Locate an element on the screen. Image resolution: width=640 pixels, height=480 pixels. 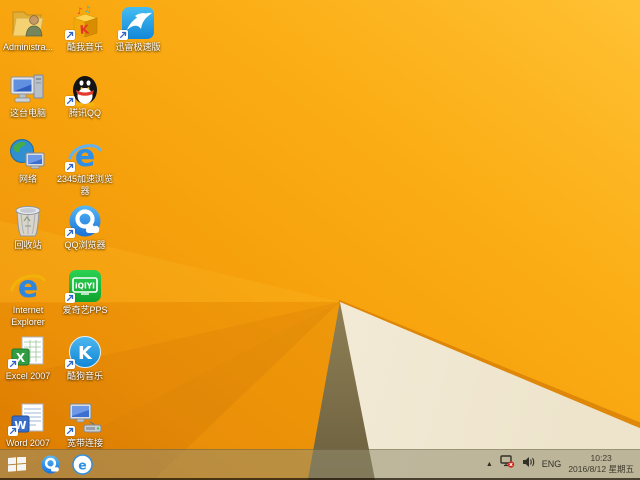
network-icon is located at coordinates (28, 155).